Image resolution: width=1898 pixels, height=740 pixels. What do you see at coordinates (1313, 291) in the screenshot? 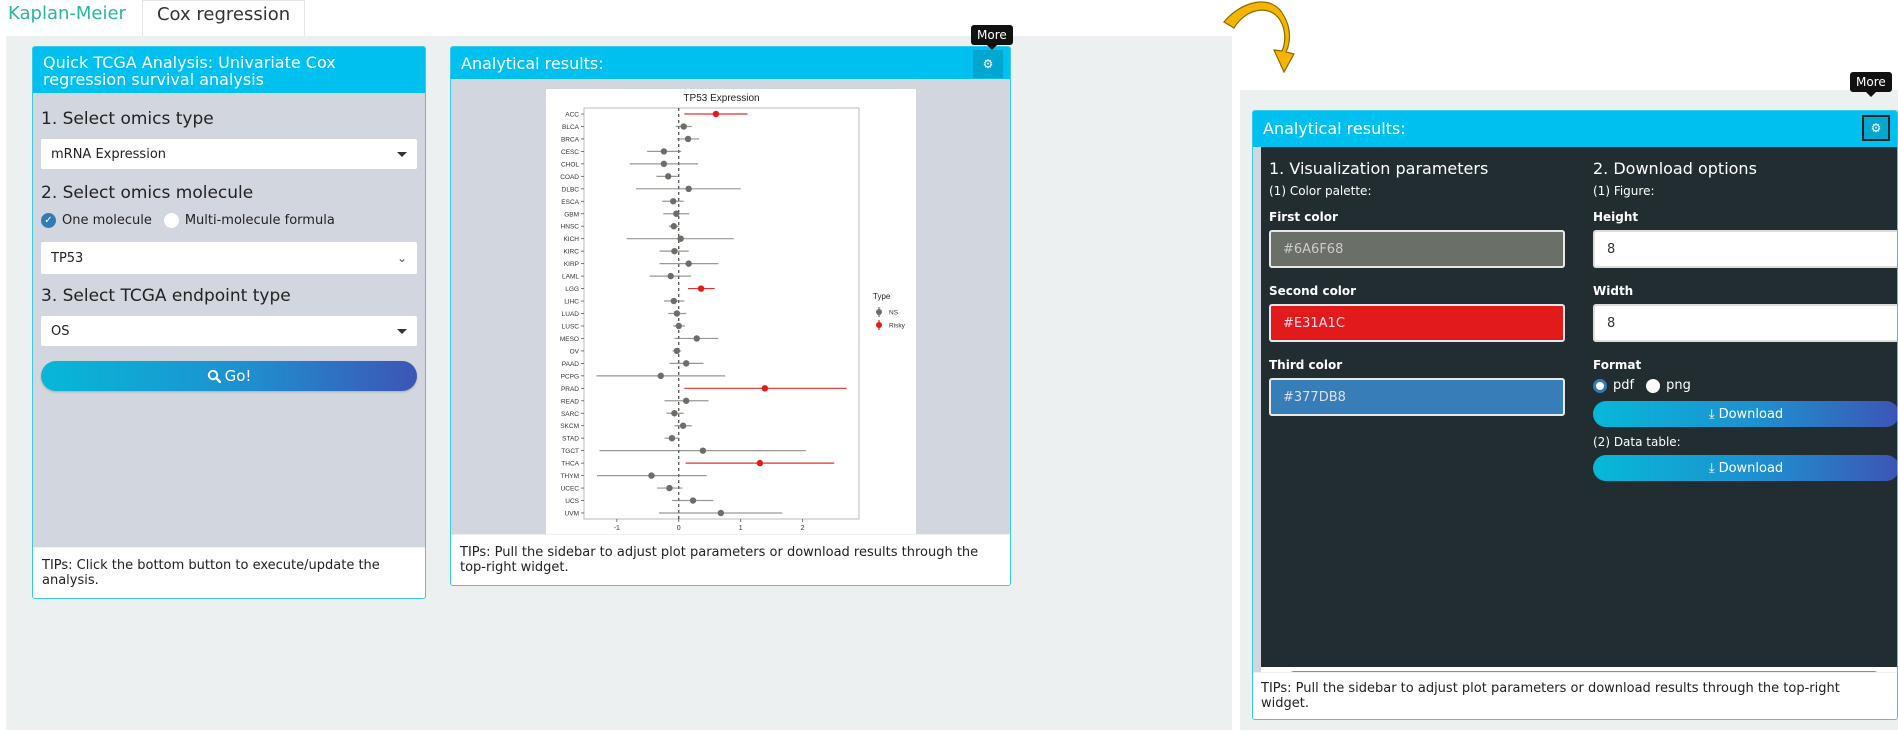
I see `second-color-label: Second color` at bounding box center [1313, 291].